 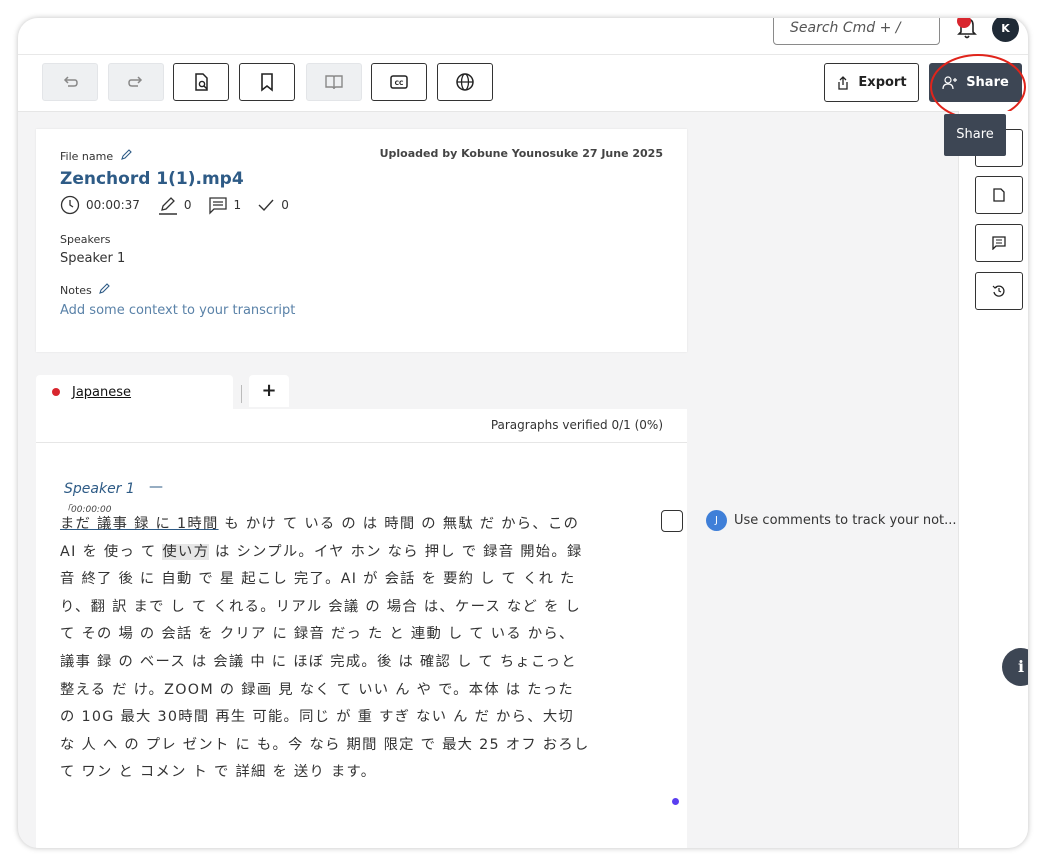 I want to click on clock-icon, so click(x=70, y=205).